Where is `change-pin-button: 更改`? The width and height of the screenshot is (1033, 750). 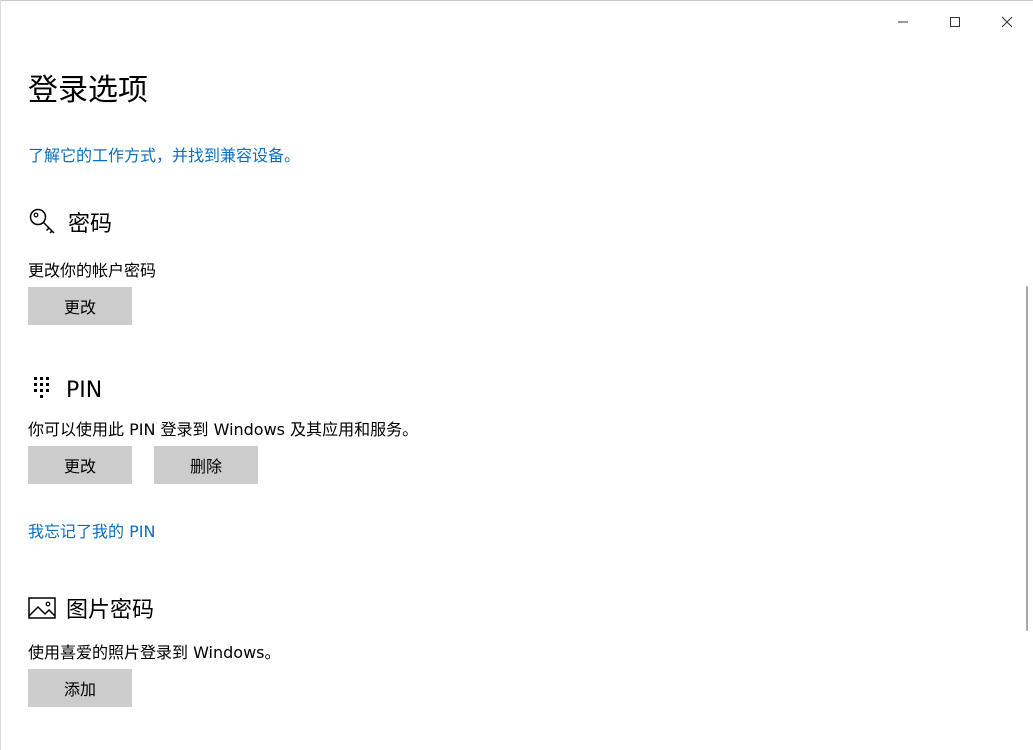 change-pin-button: 更改 is located at coordinates (80, 465).